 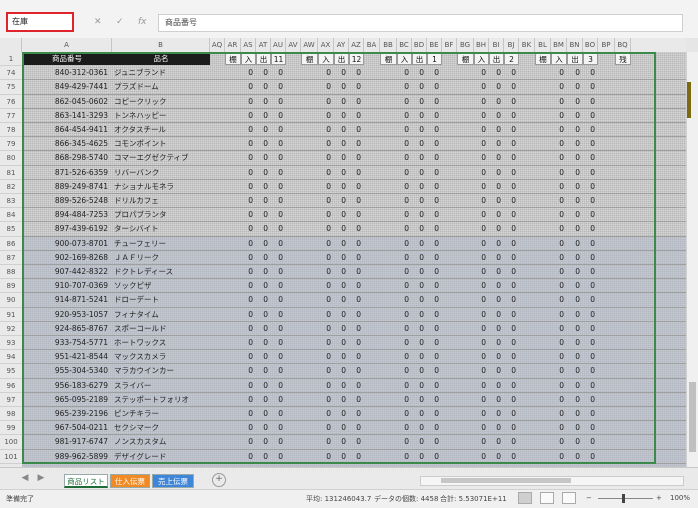 I want to click on product-code-cell: 864-454-9411, so click(x=65, y=129).